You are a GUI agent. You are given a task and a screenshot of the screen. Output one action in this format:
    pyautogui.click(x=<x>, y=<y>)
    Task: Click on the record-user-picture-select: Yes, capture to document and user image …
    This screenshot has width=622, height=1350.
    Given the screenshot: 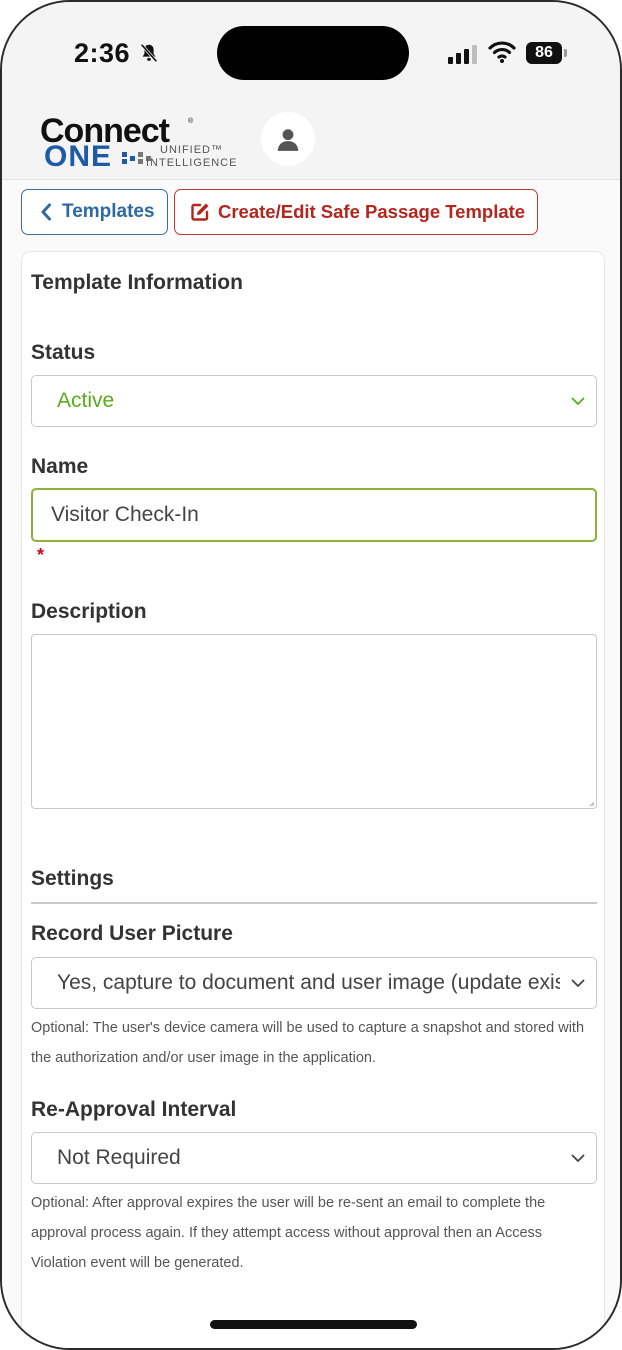 What is the action you would take?
    pyautogui.click(x=314, y=983)
    